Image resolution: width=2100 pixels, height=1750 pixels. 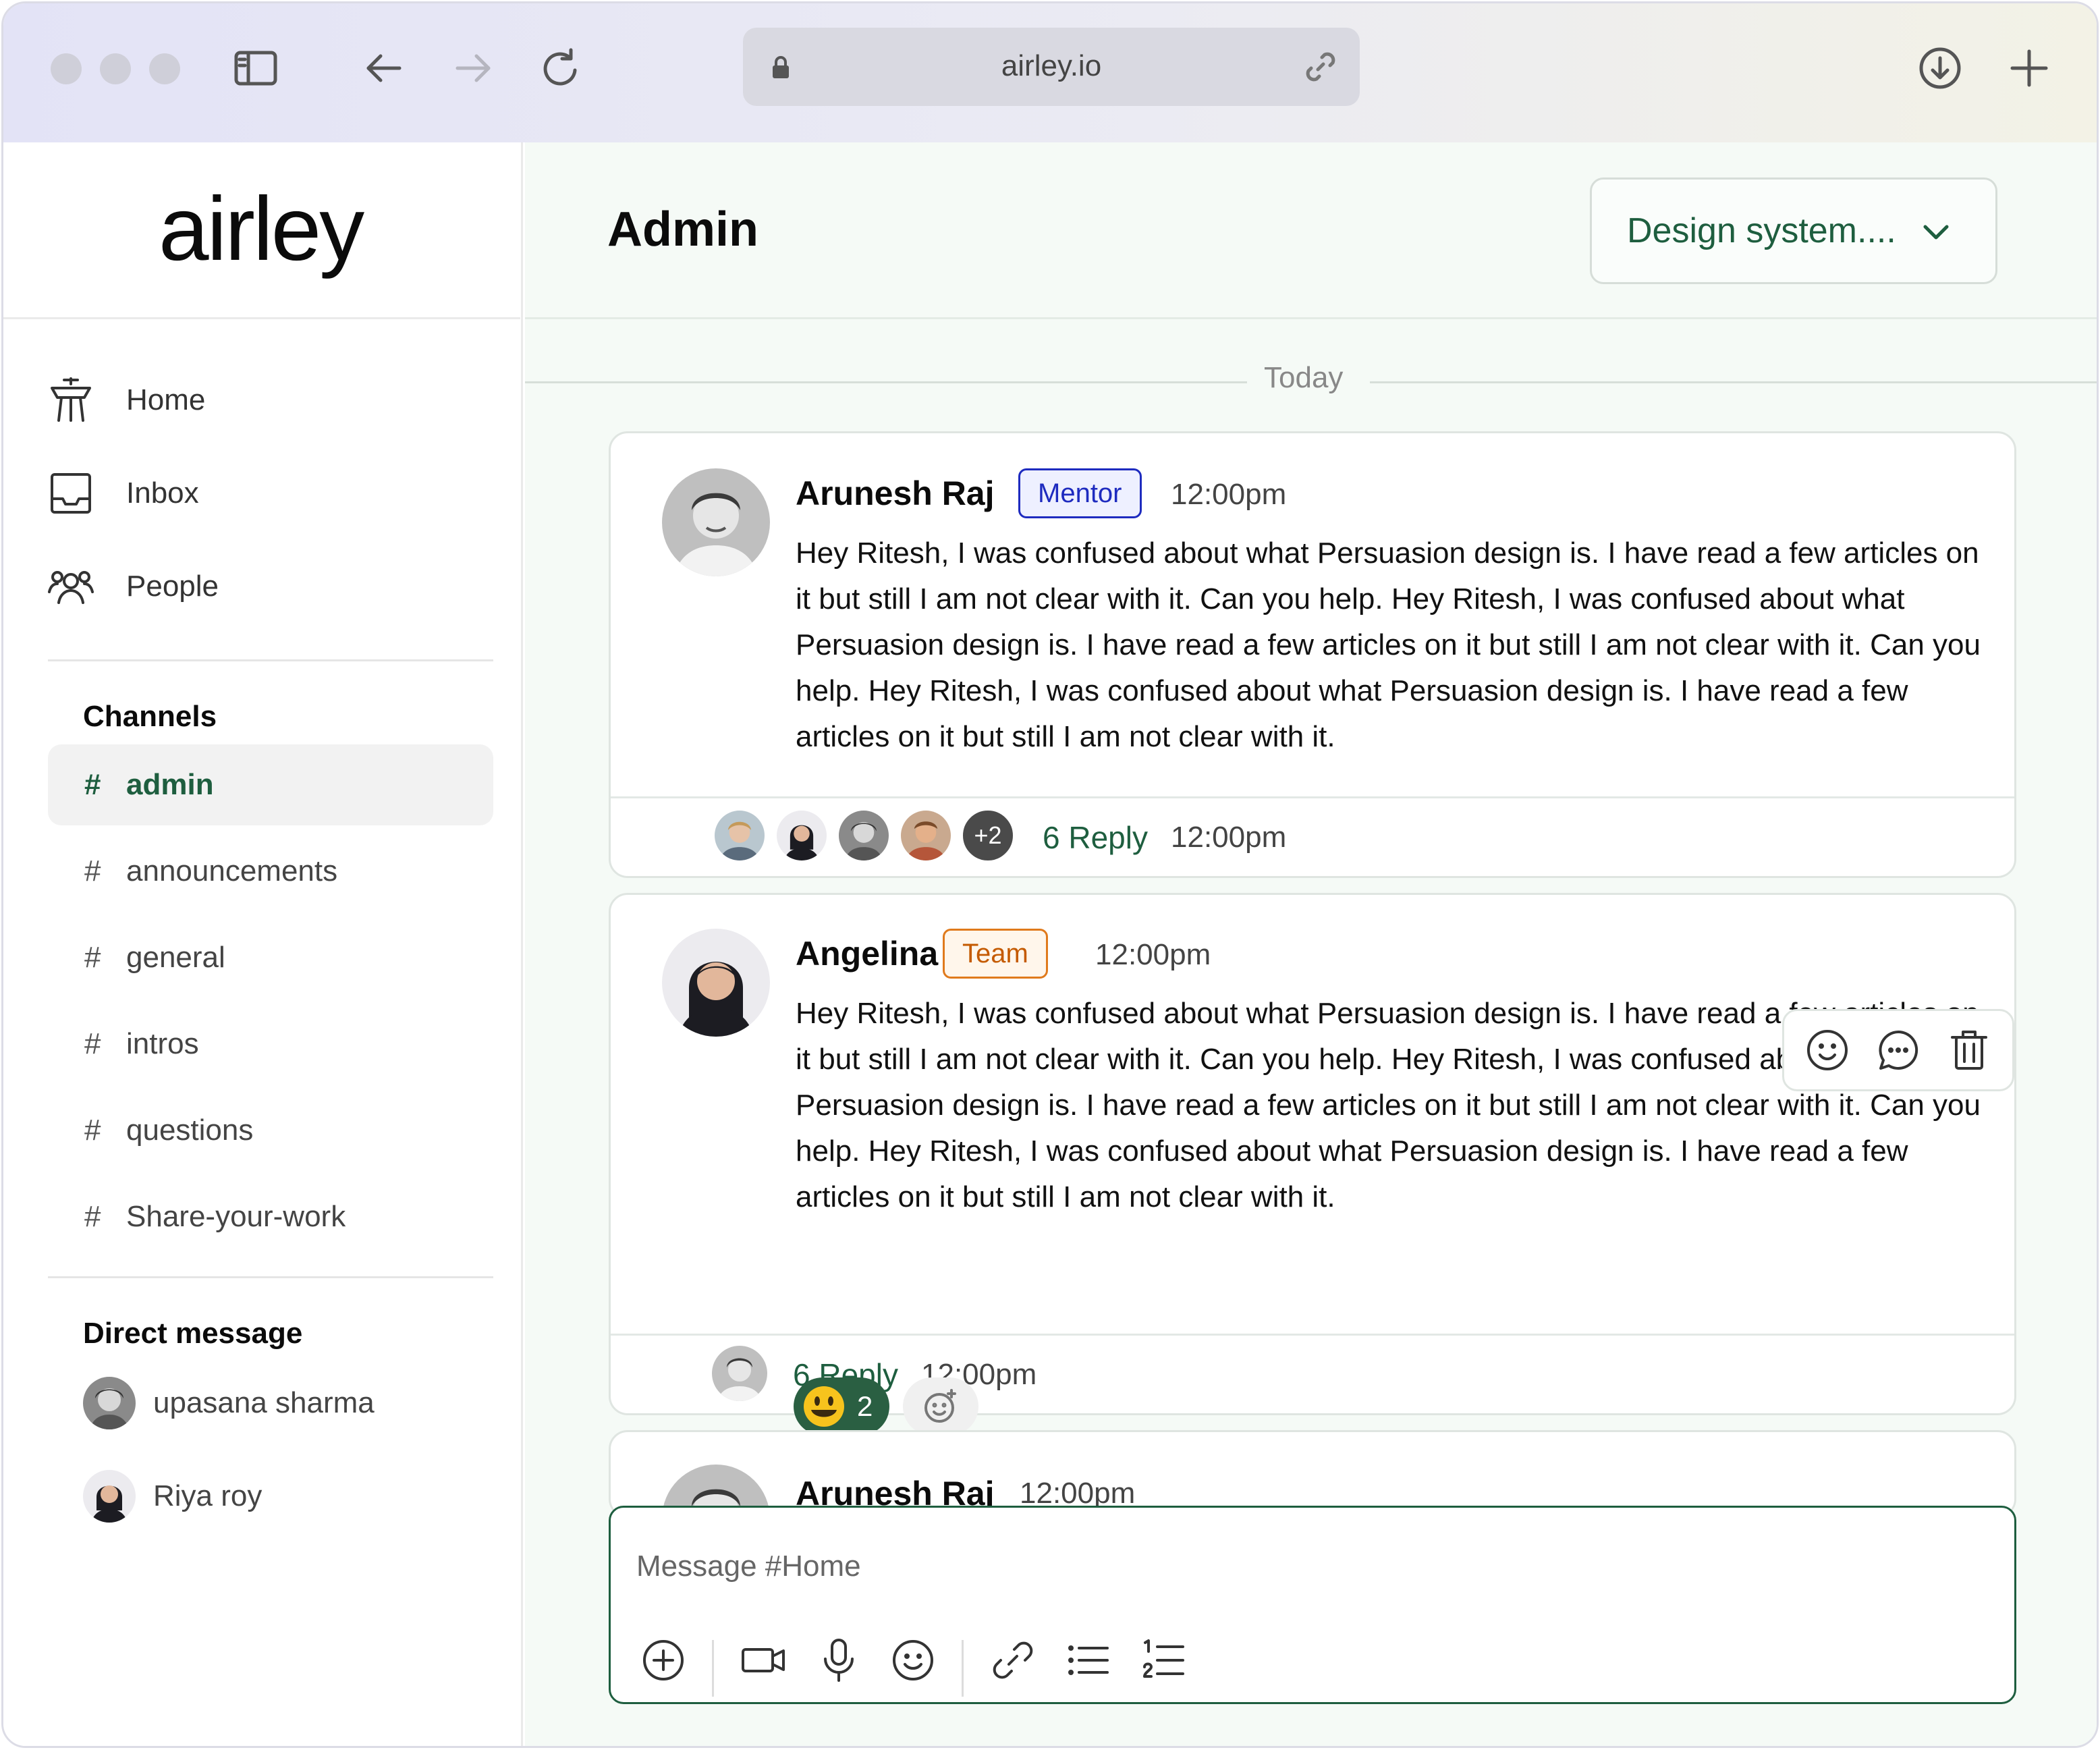 What do you see at coordinates (270, 785) in the screenshot?
I see `channel-admin: # admin` at bounding box center [270, 785].